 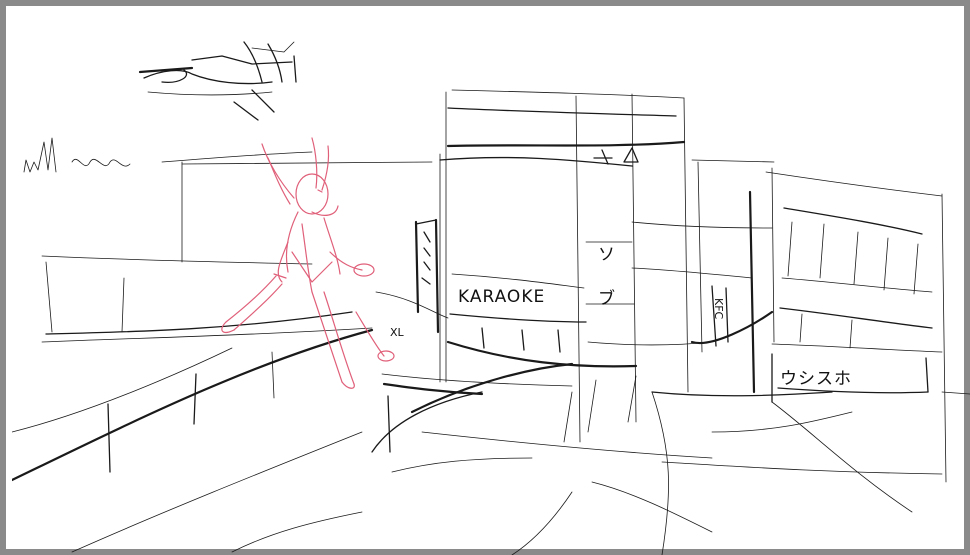 What do you see at coordinates (217, 81) in the screenshot?
I see `airplane-sketch` at bounding box center [217, 81].